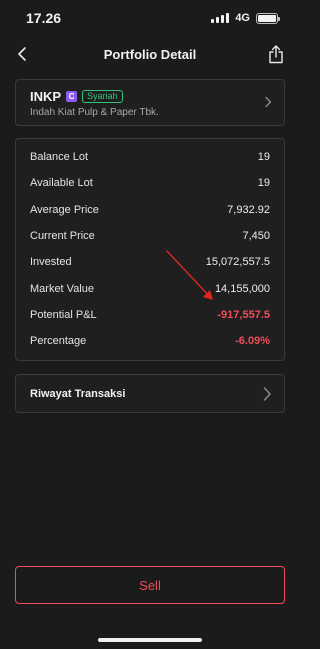 This screenshot has height=649, width=320. I want to click on transaction-history-label: Riwayat Transaksi, so click(78, 393).